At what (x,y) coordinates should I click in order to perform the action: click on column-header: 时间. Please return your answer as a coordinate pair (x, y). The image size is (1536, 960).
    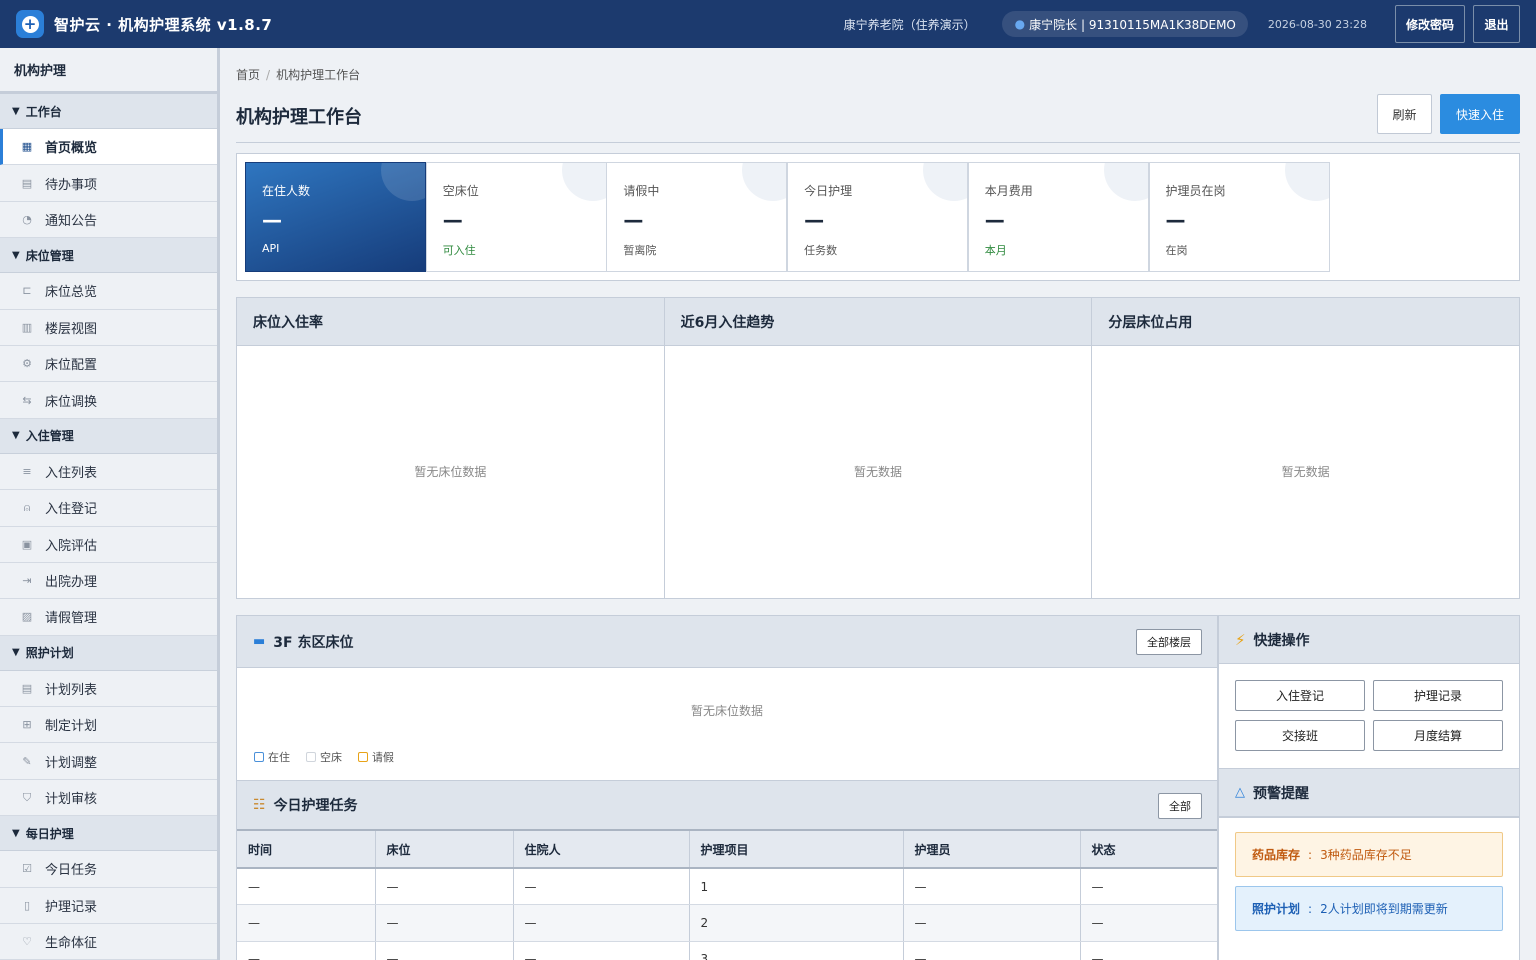
    Looking at the image, I should click on (306, 850).